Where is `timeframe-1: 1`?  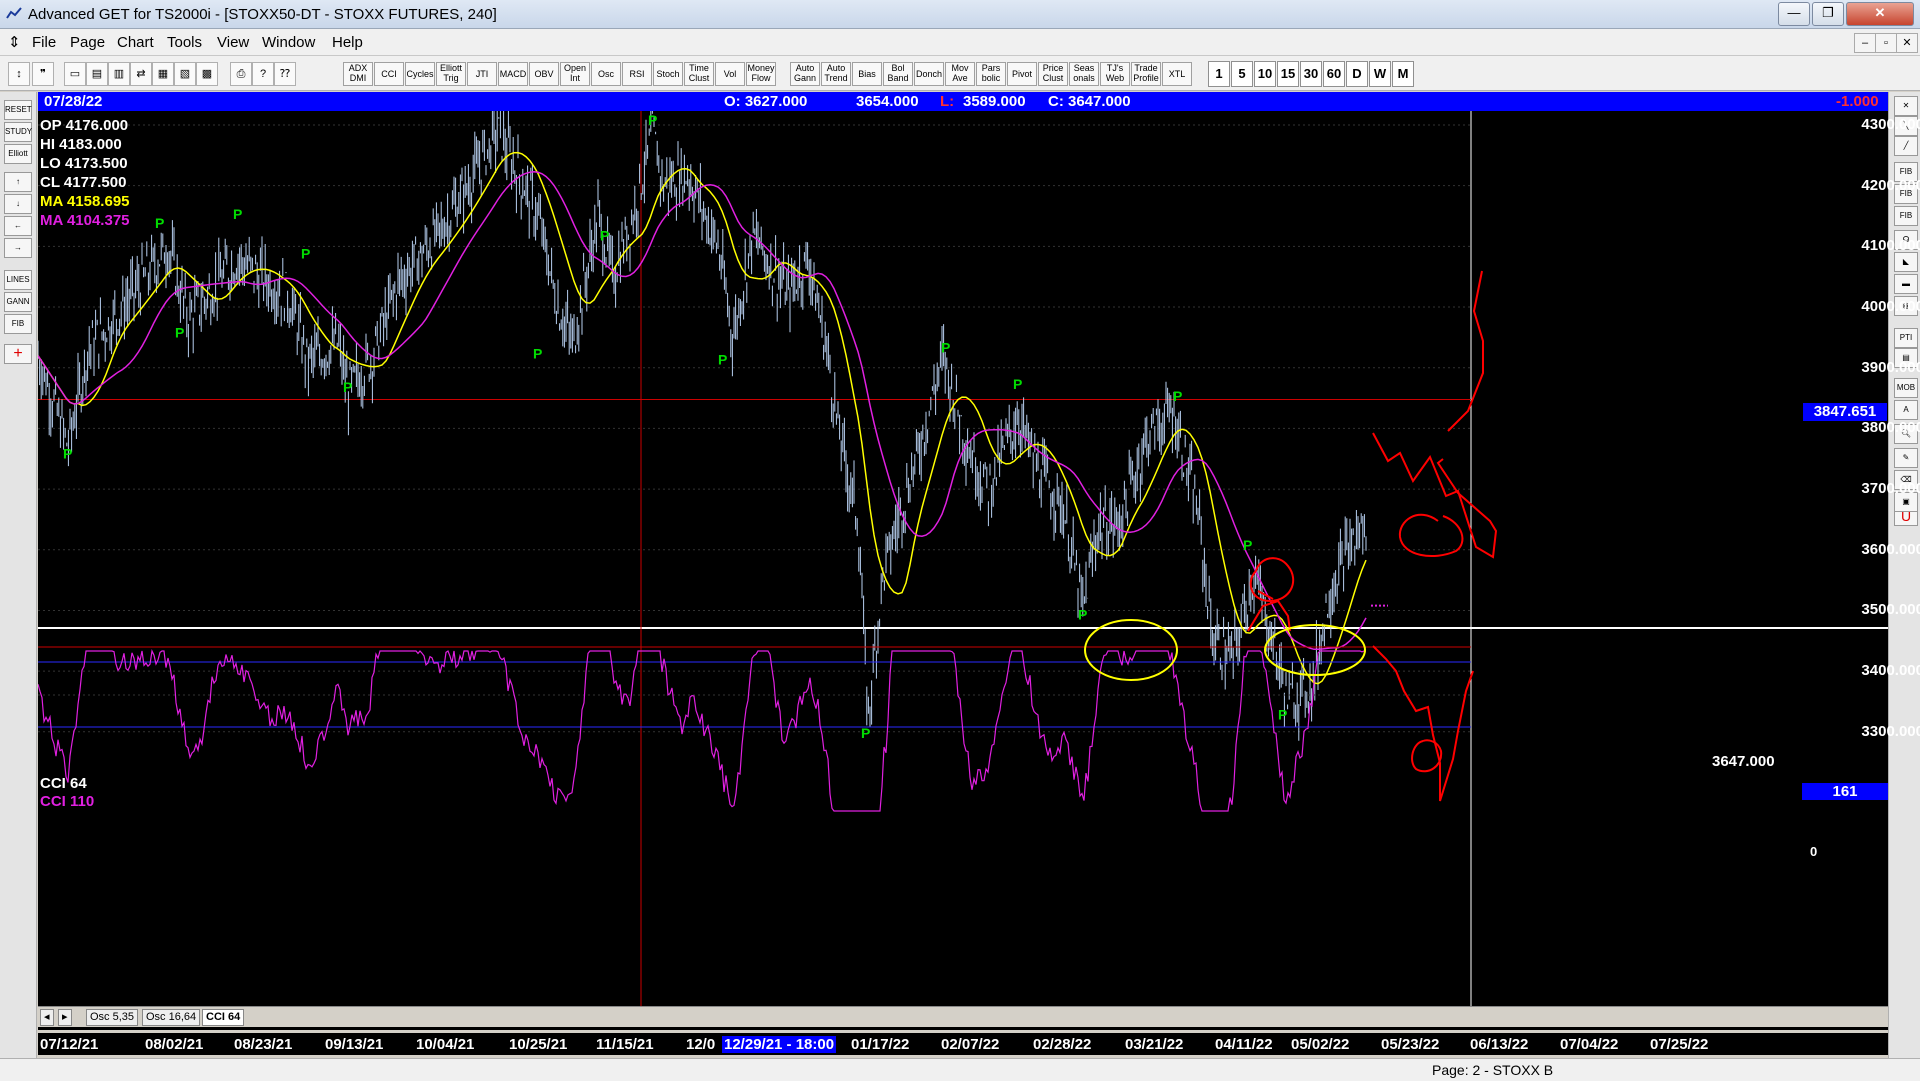
timeframe-1: 1 is located at coordinates (1219, 74).